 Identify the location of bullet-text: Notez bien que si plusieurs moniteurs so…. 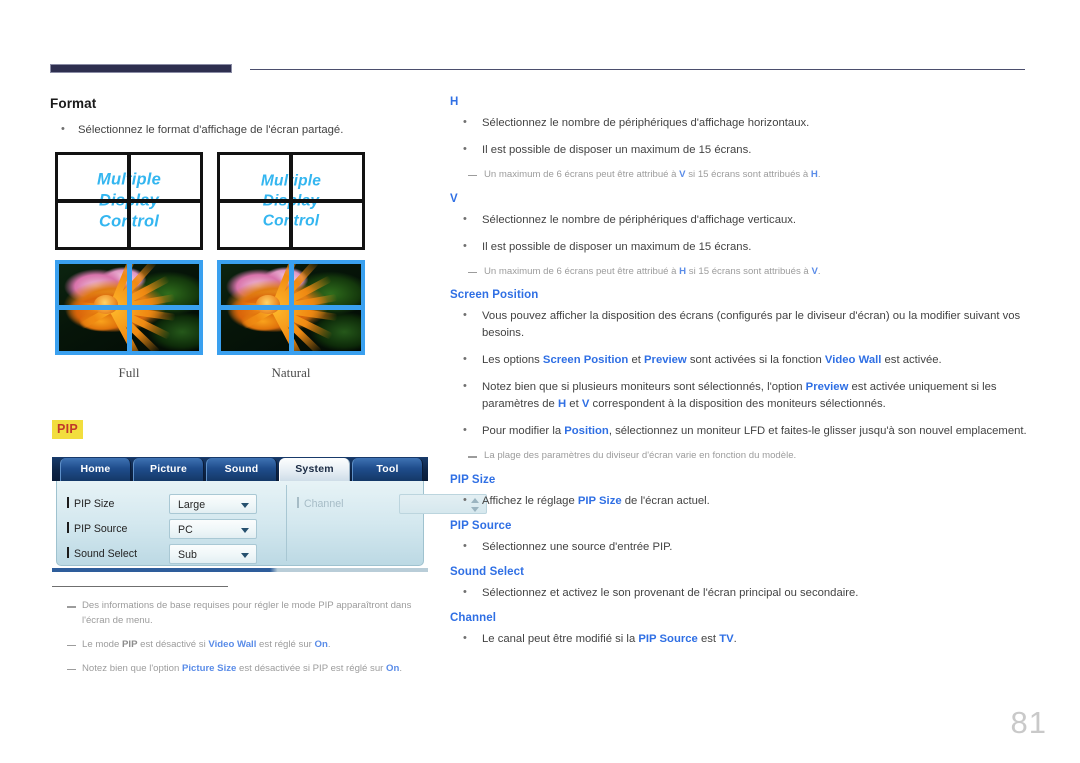
(739, 396).